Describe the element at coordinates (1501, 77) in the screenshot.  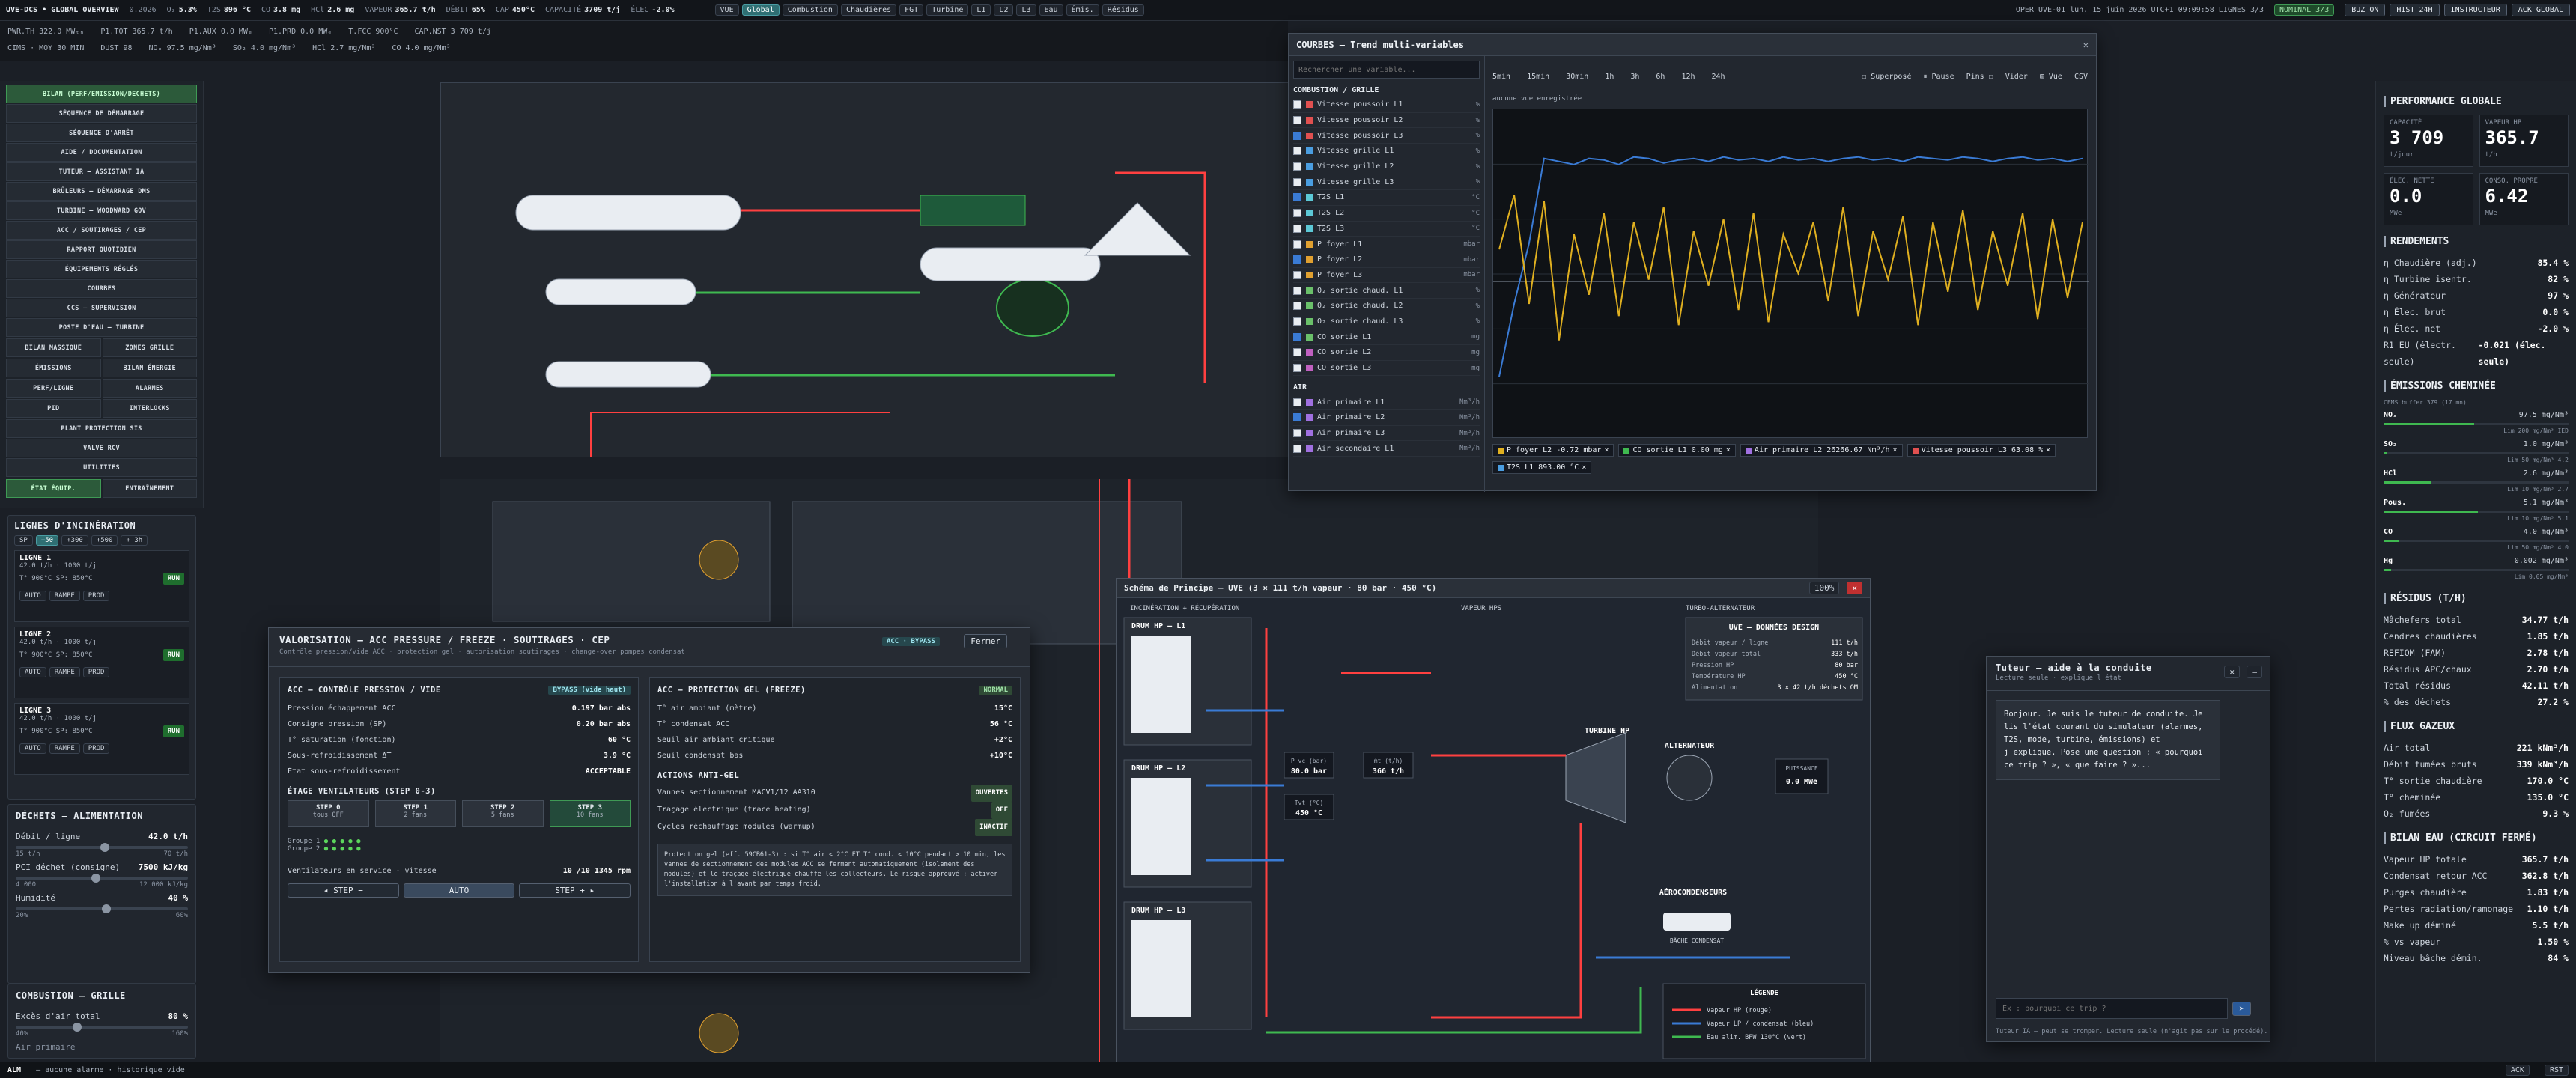
I see `time-range-5min: 5min` at that location.